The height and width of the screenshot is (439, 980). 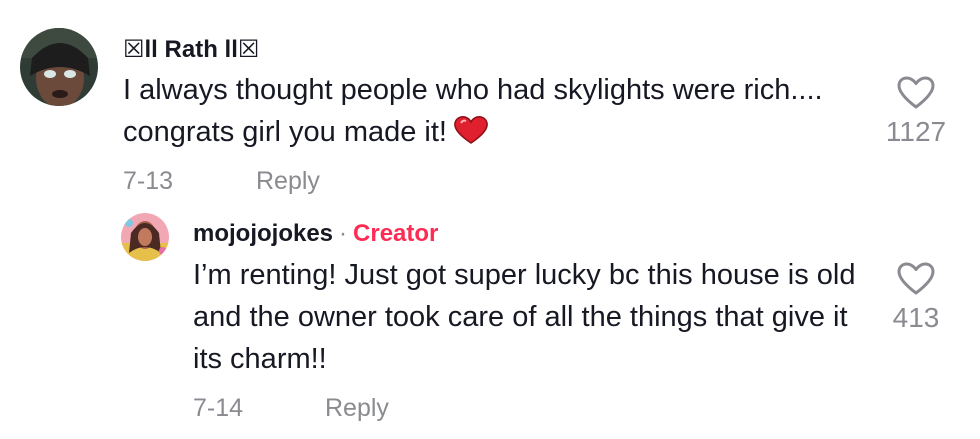 What do you see at coordinates (471, 136) in the screenshot?
I see `red-heart-emoji-icon` at bounding box center [471, 136].